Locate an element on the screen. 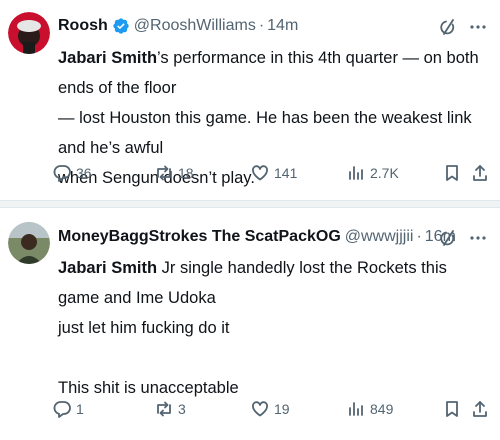  views-button: 2.7K is located at coordinates (372, 173).